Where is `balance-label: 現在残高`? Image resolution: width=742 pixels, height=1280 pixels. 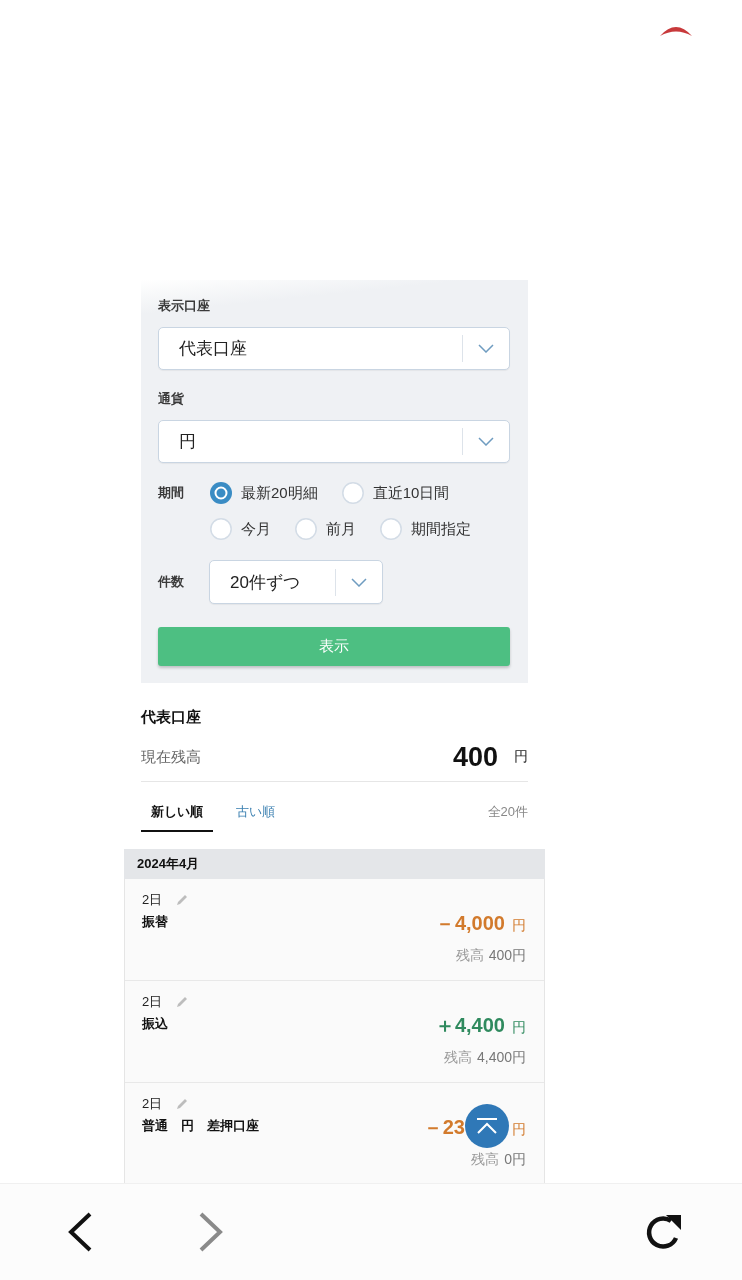 balance-label: 現在残高 is located at coordinates (171, 757).